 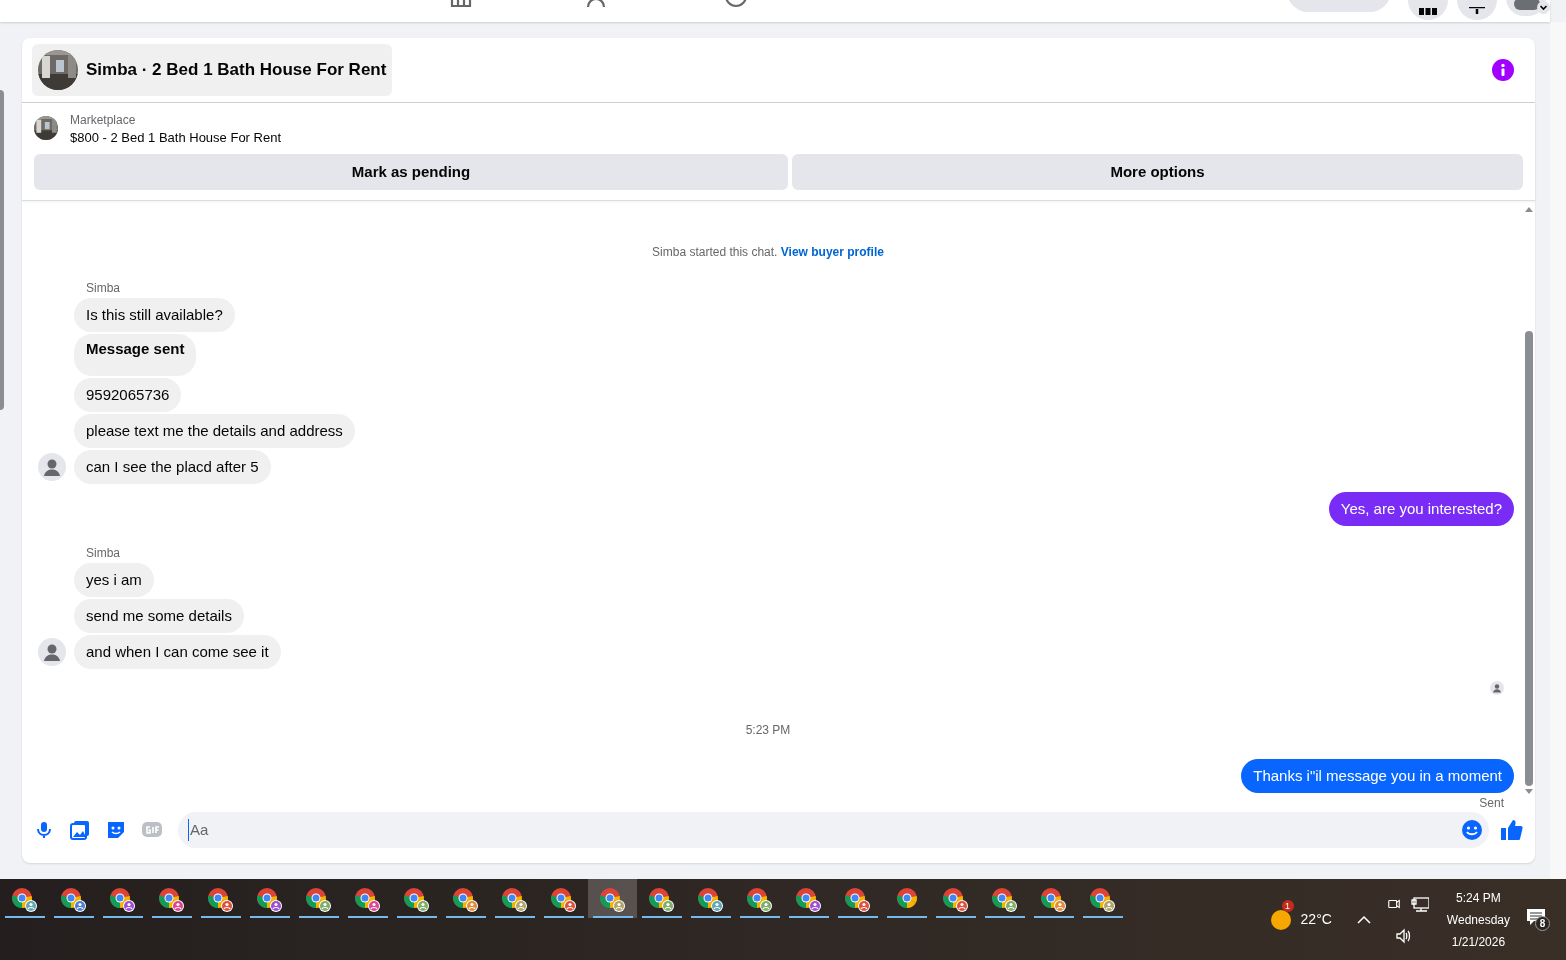 I want to click on photo-icon, so click(x=80, y=830).